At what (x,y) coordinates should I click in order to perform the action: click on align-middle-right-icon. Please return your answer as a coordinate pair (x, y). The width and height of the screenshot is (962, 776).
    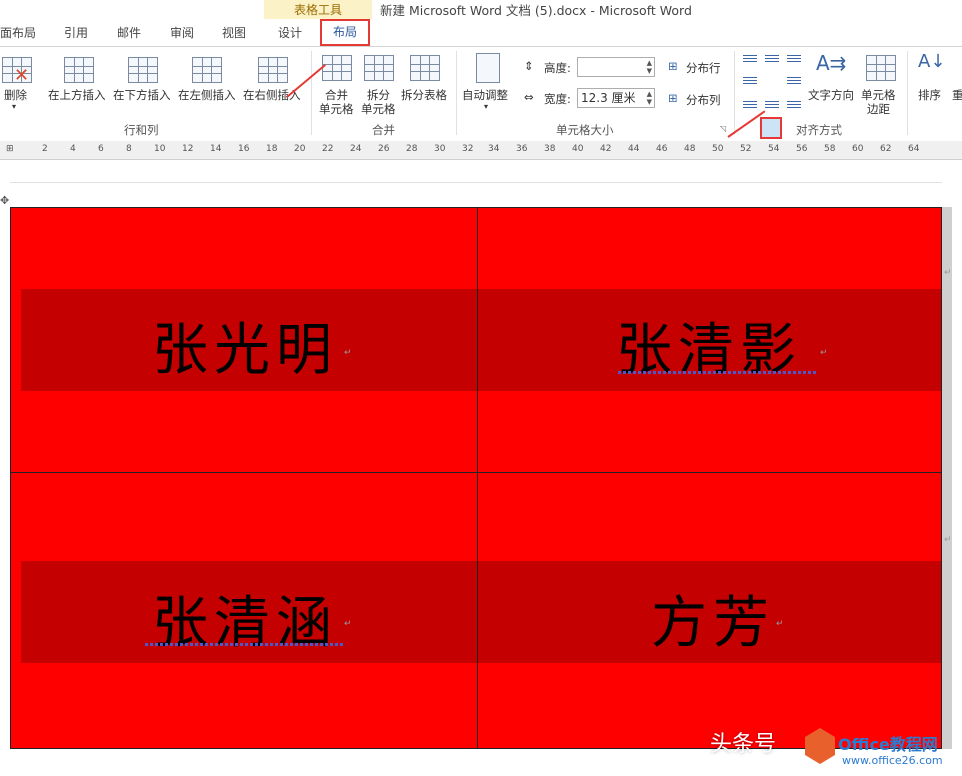
    Looking at the image, I should click on (794, 81).